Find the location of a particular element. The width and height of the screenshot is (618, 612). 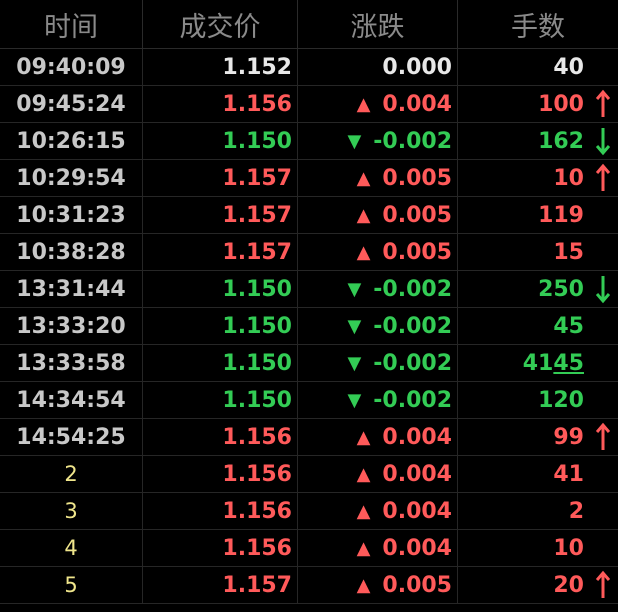

table-row: 5 1.157 ▲ 0.005 20 is located at coordinates (309, 585).